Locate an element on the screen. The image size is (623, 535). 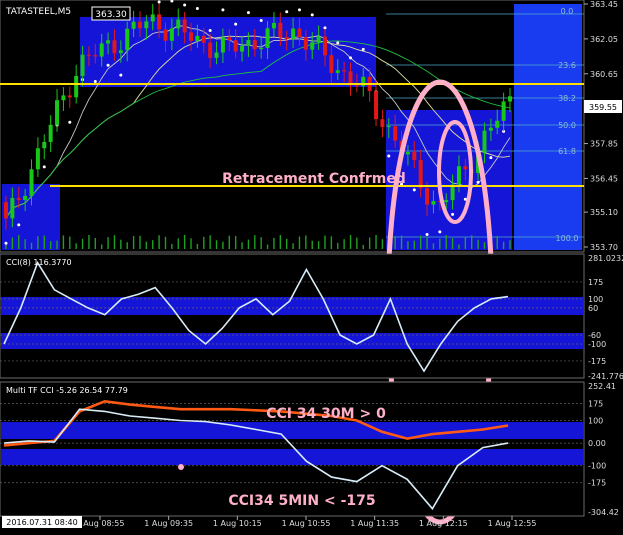
cci-tick-label: -60 is located at coordinates (594, 335).